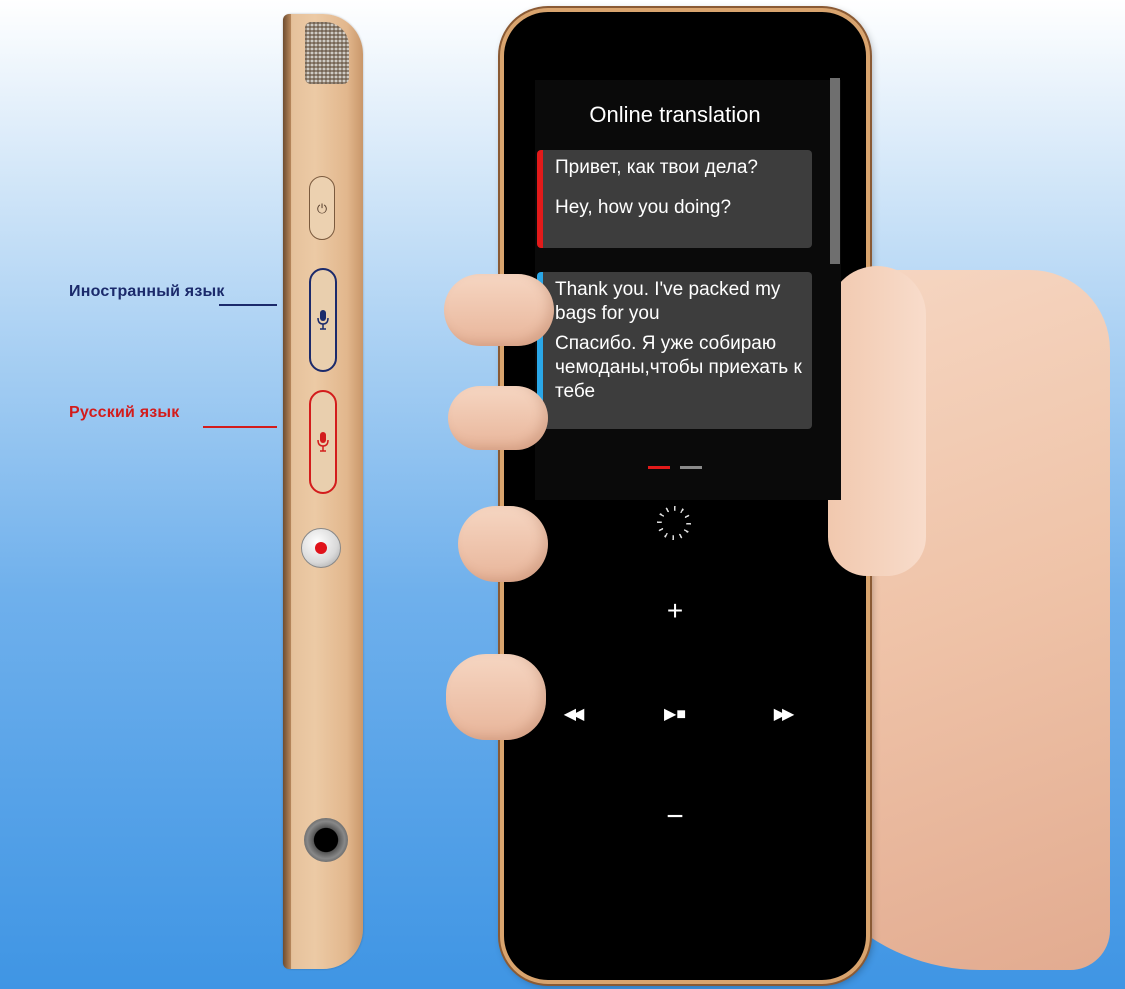 This screenshot has width=1125, height=989. What do you see at coordinates (643, 207) in the screenshot?
I see `message-translation-text: Hey, how you doing?` at bounding box center [643, 207].